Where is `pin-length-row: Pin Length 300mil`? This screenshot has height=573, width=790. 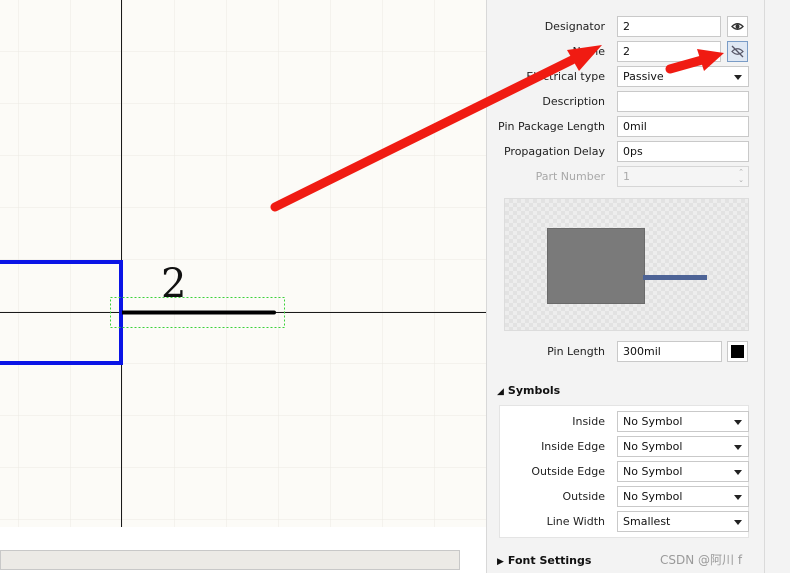 pin-length-row: Pin Length 300mil is located at coordinates (618, 352).